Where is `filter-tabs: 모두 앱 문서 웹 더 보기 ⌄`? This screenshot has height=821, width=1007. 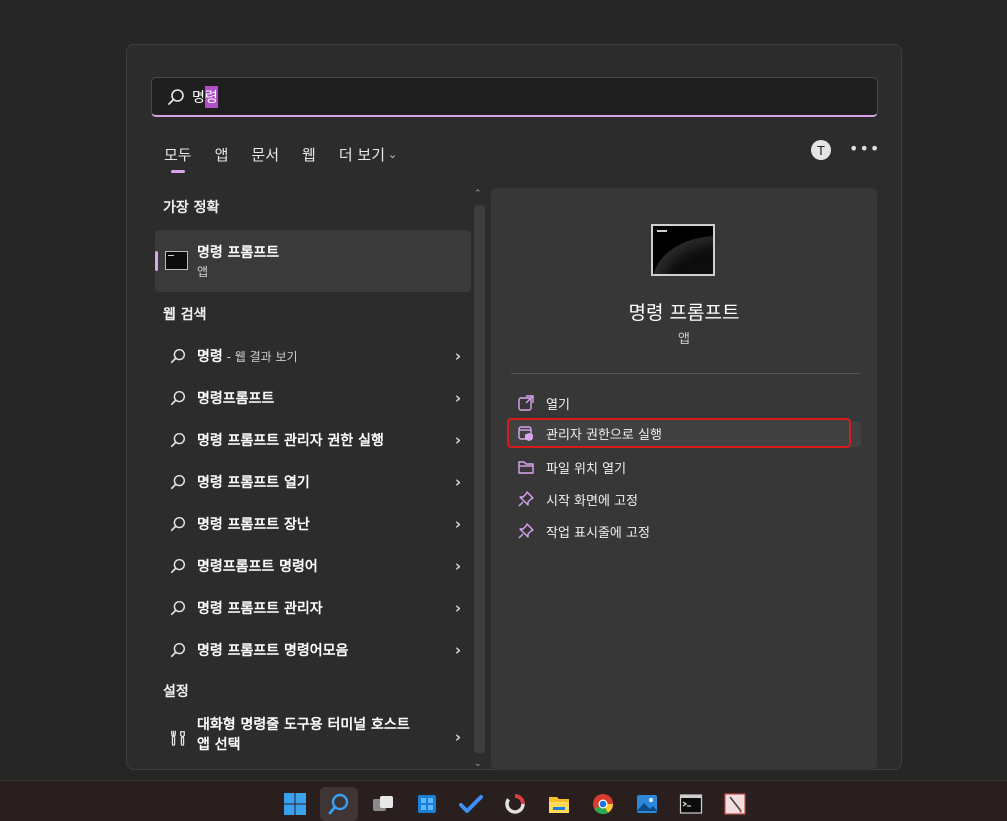 filter-tabs: 모두 앱 문서 웹 더 보기 ⌄ is located at coordinates (292, 157).